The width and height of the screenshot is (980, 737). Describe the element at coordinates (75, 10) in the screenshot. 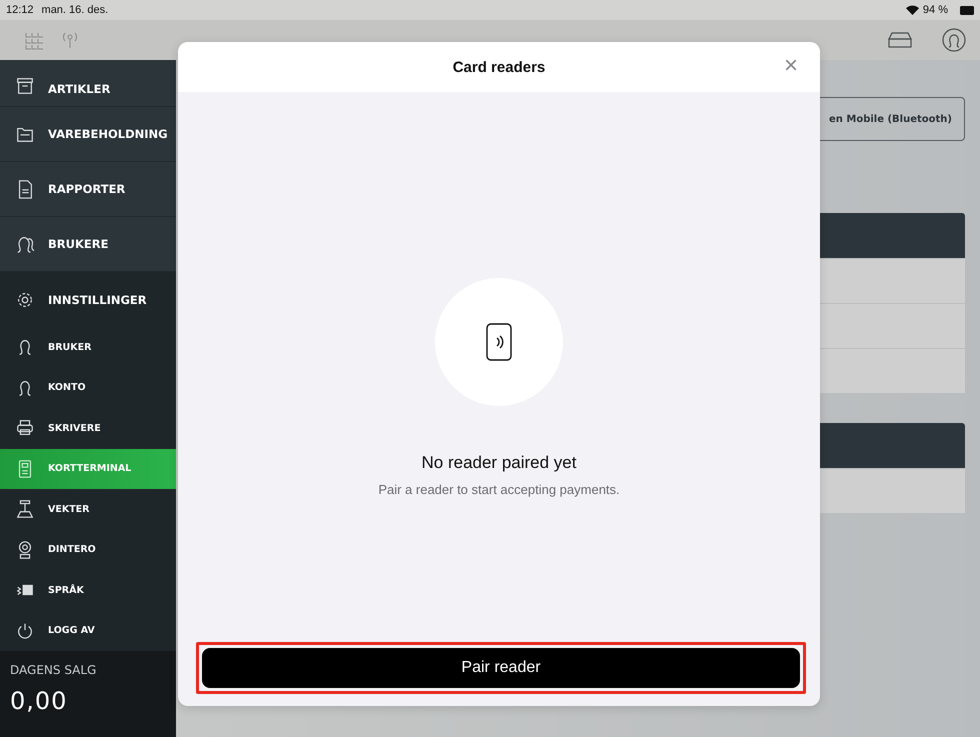

I see `status-date: man. 16. des.` at that location.